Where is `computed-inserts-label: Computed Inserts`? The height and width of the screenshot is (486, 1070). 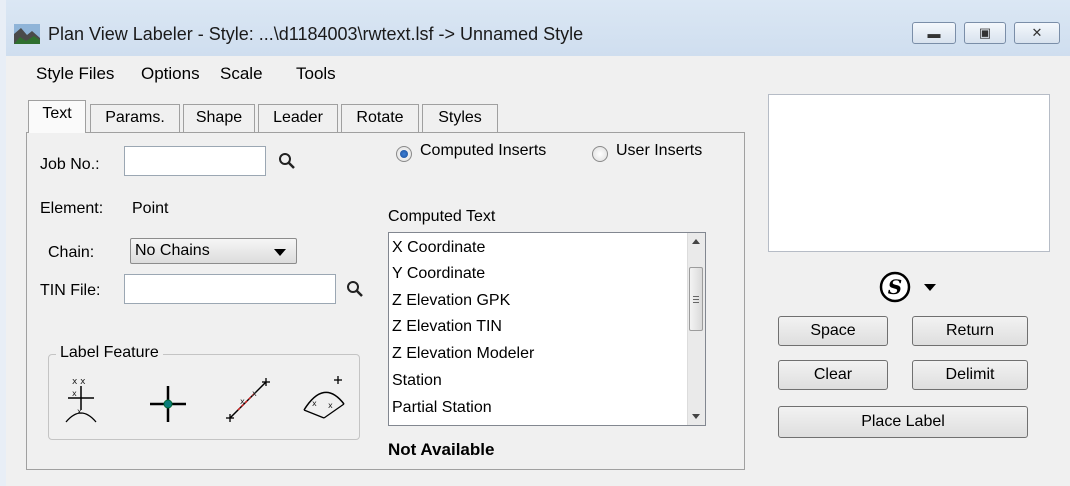
computed-inserts-label: Computed Inserts is located at coordinates (483, 151).